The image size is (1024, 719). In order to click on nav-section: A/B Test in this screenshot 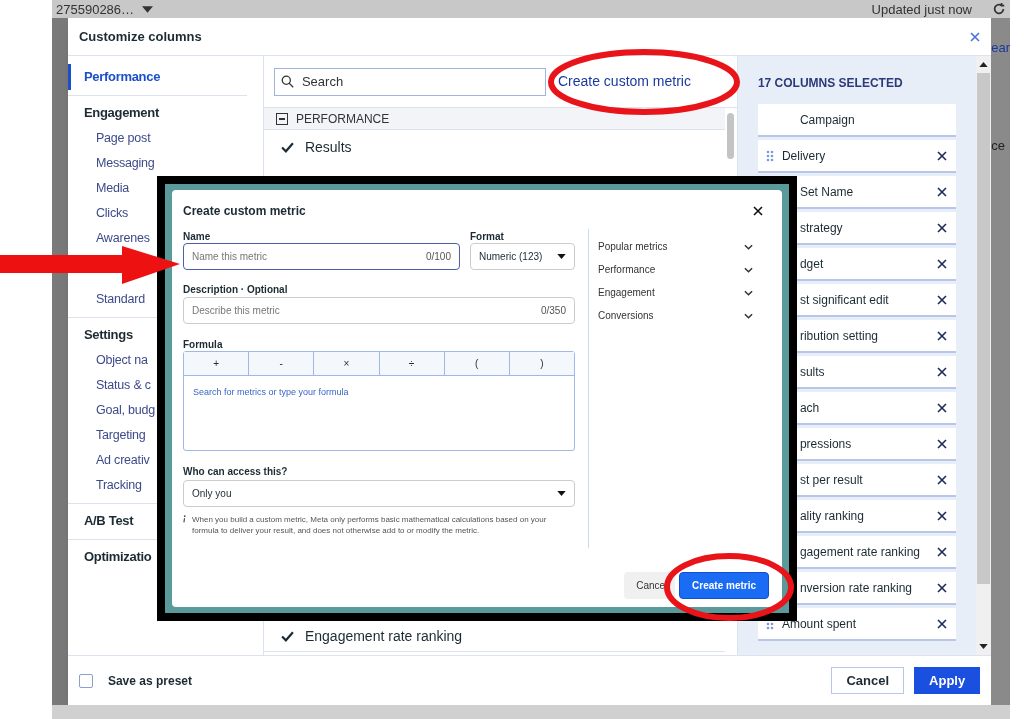, I will do `click(100, 521)`.